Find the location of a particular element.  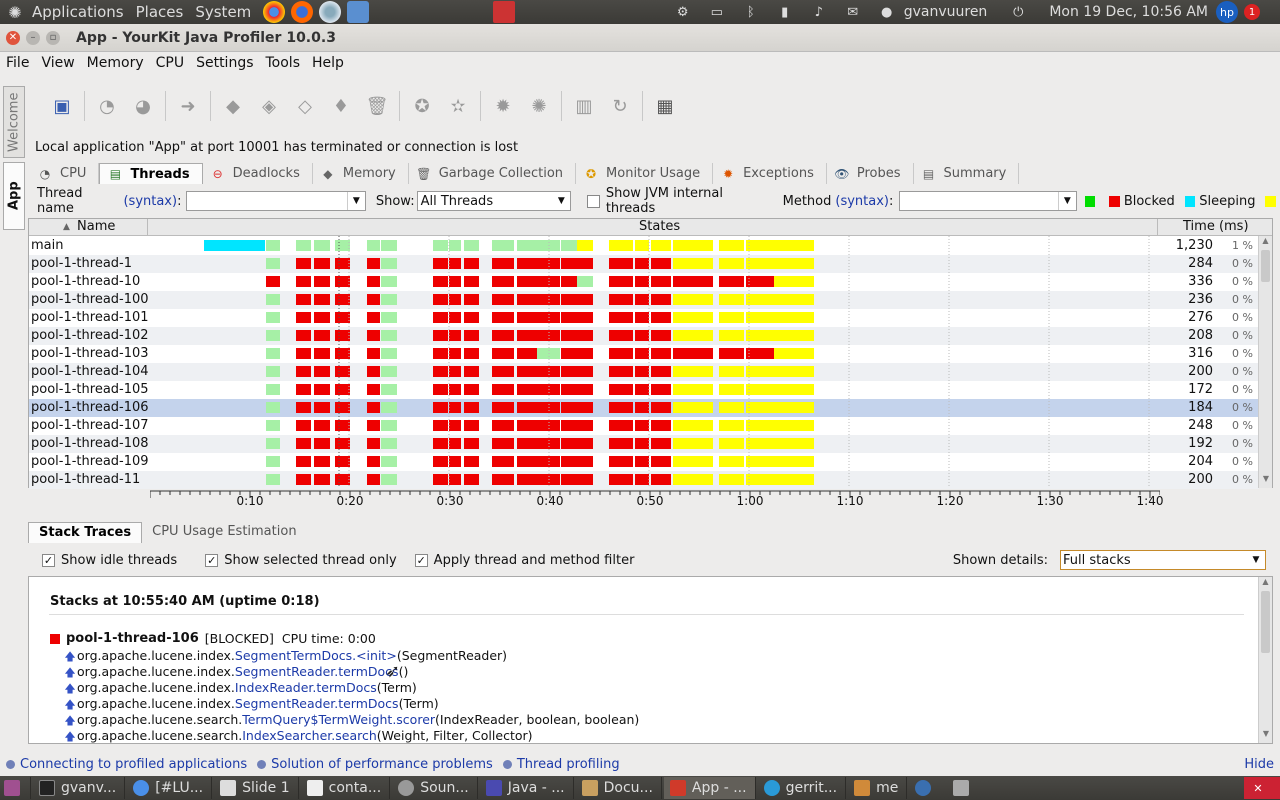

menu-help: Help is located at coordinates (328, 63).